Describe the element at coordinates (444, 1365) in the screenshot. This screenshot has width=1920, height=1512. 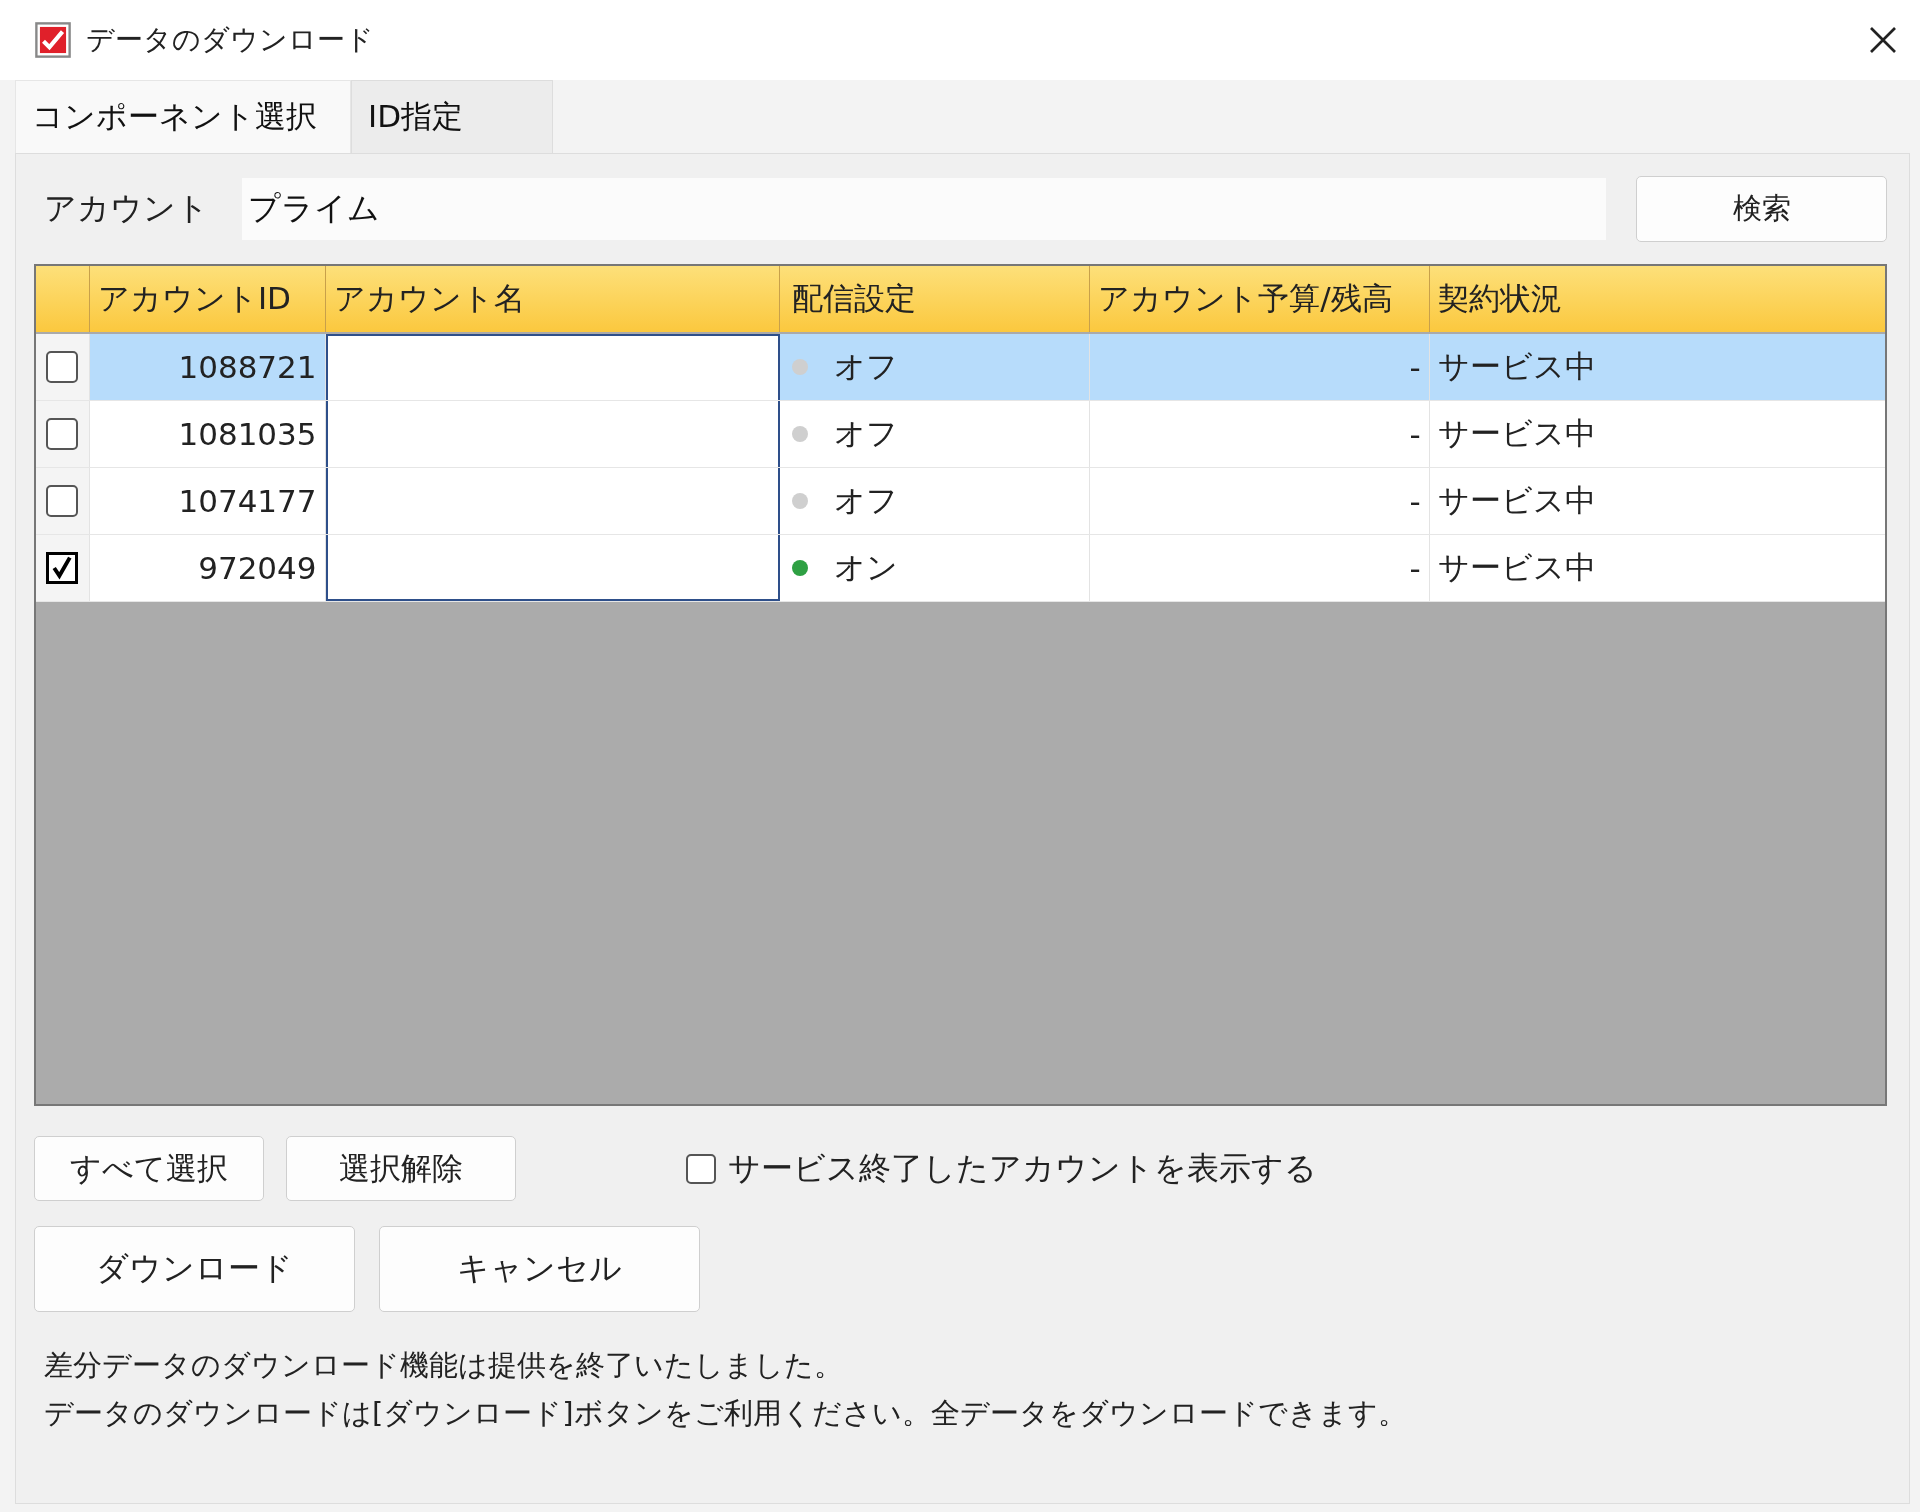
I see `notice-text: 差分データのダウンロード機能は提供を終了いたしました。` at that location.